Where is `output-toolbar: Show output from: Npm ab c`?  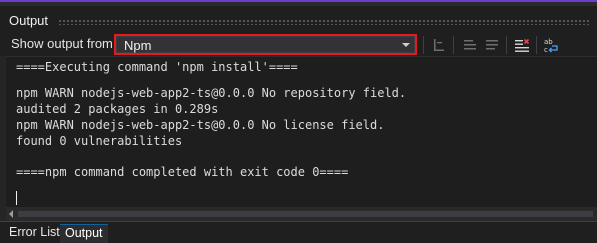
output-toolbar: Show output from: Npm ab c is located at coordinates (298, 44).